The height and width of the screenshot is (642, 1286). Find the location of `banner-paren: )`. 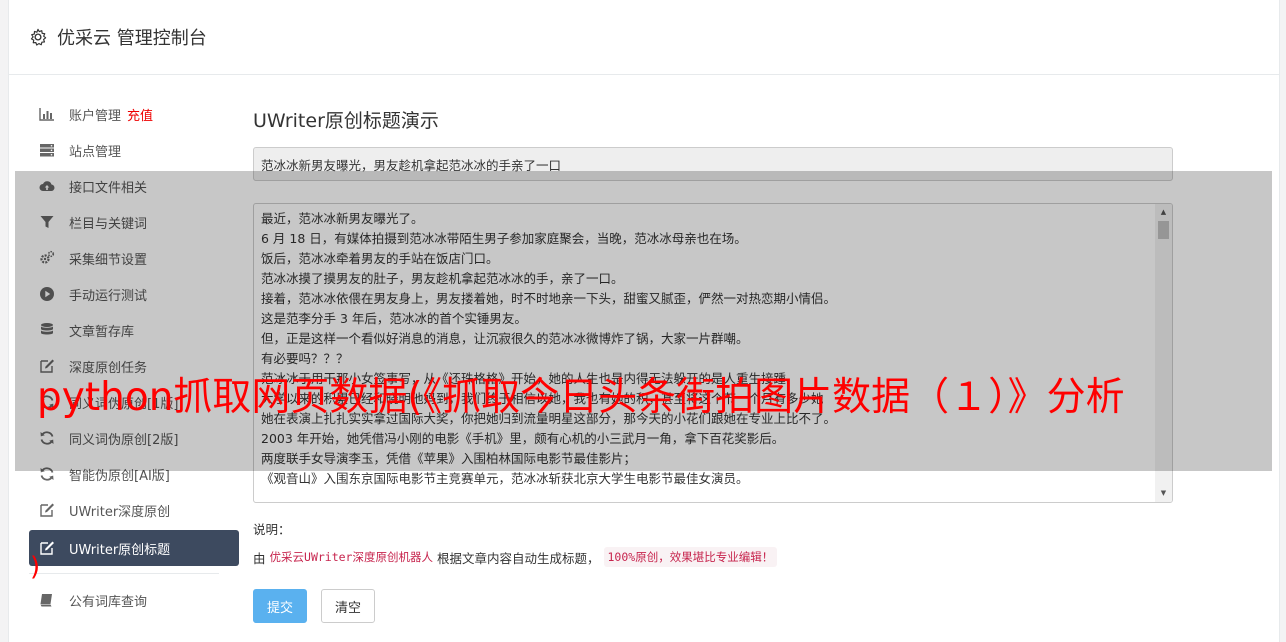

banner-paren: ) is located at coordinates (35, 567).